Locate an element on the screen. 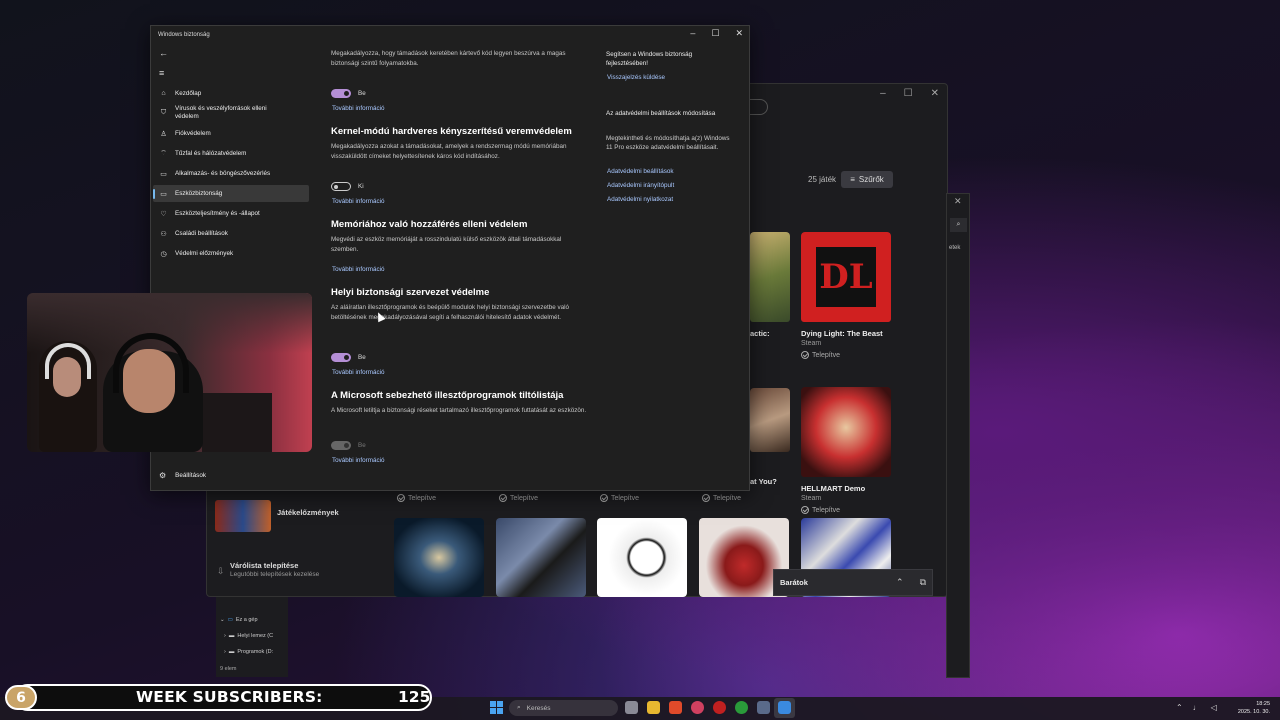  top-toggle: Be is located at coordinates (348, 93).